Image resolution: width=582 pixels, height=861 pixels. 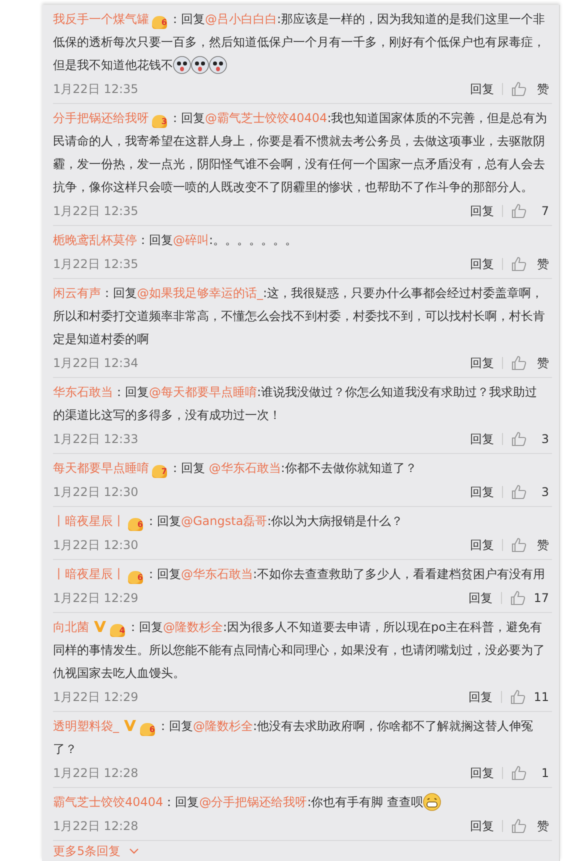 What do you see at coordinates (203, 392) in the screenshot?
I see `mention-link: @每天都要早点睡唷` at bounding box center [203, 392].